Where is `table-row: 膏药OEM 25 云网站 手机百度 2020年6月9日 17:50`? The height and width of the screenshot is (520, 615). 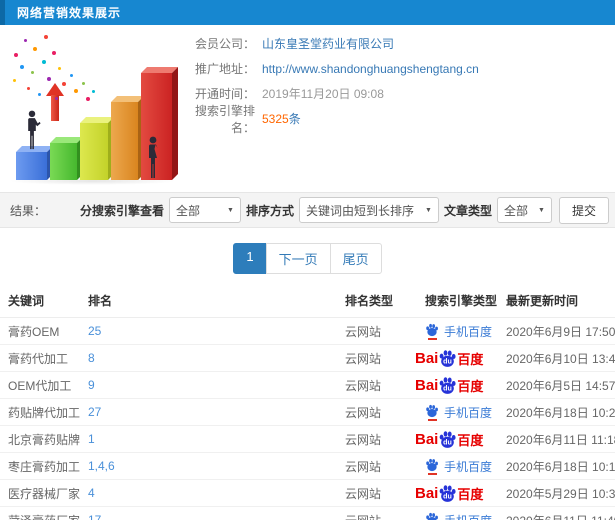
table-row: 膏药OEM 25 云网站 手机百度 2020年6月9日 17:50 is located at coordinates (307, 331).